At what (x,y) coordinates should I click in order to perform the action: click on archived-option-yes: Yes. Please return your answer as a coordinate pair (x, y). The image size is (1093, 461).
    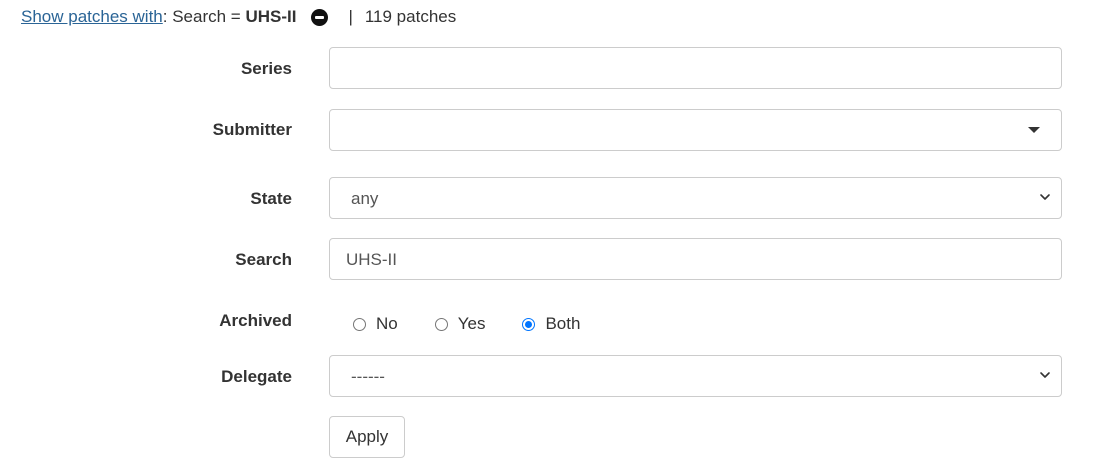
    Looking at the image, I should click on (460, 324).